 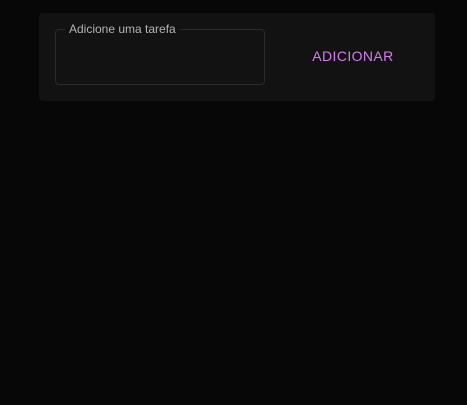 I want to click on add-task-button: ADICIONAR, so click(x=353, y=56).